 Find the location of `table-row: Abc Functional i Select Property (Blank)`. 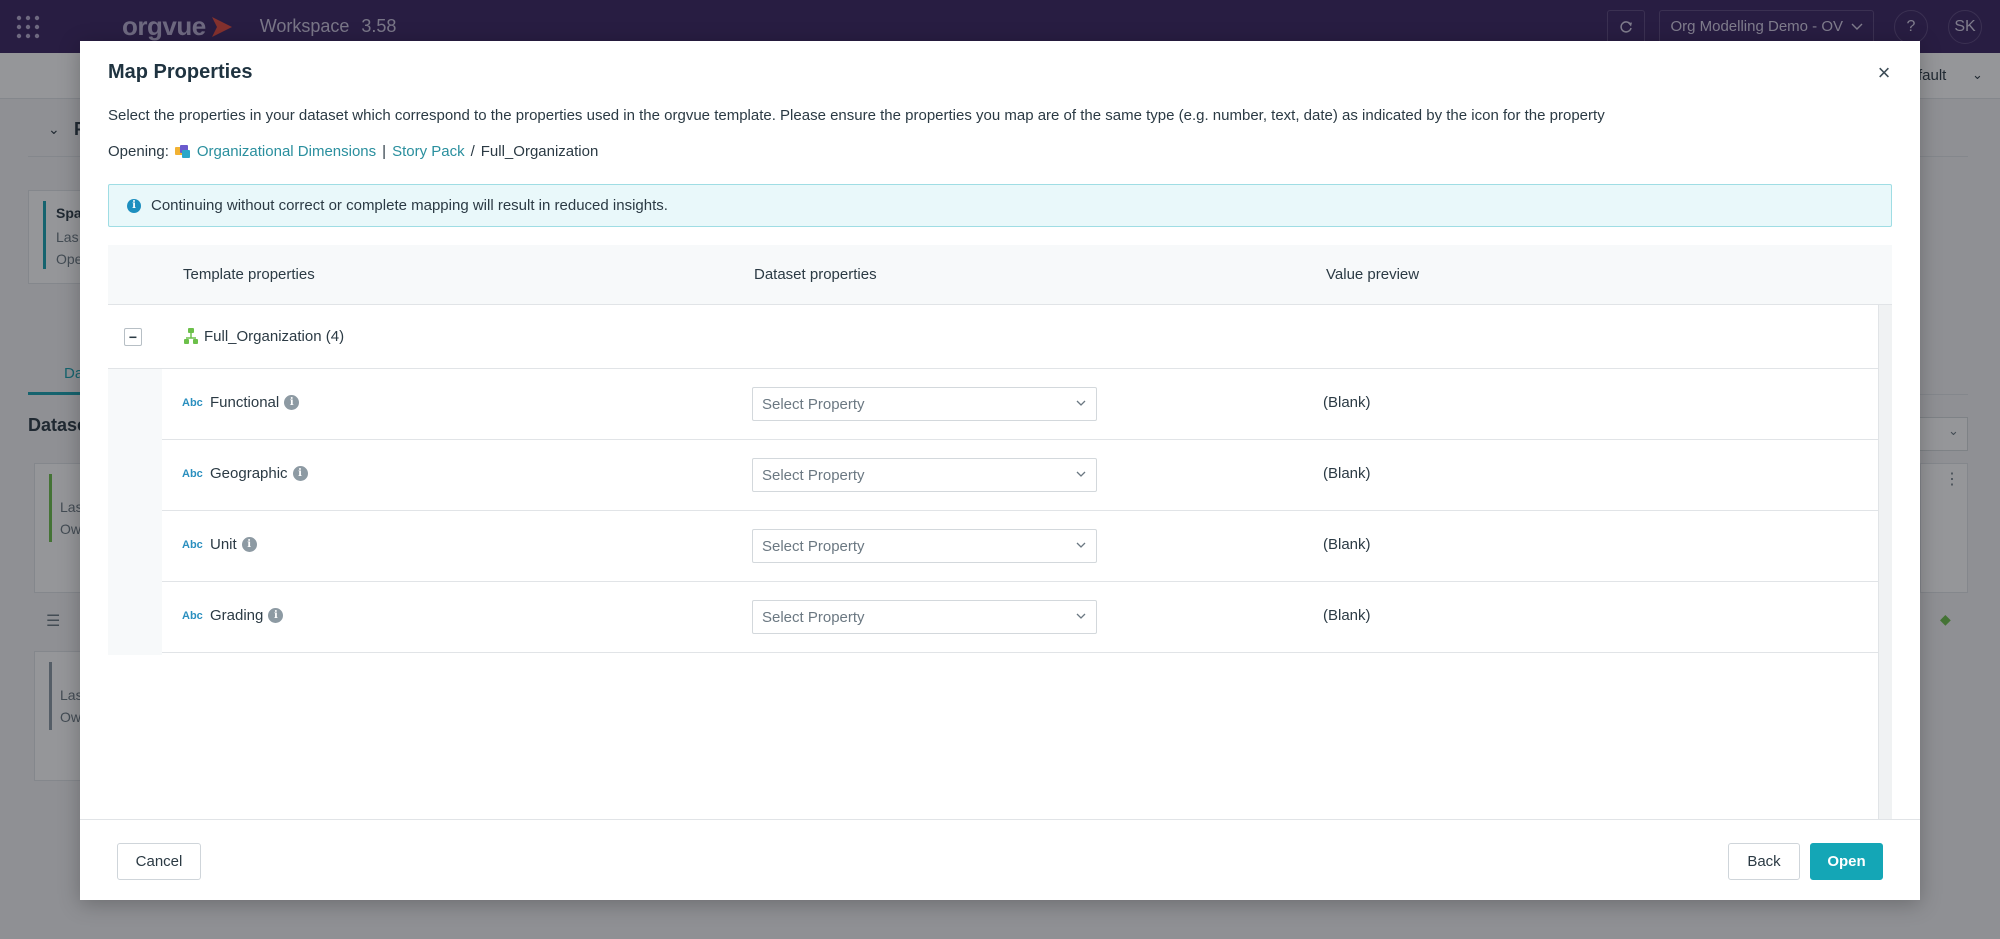

table-row: Abc Functional i Select Property (Blank) is located at coordinates (1020, 404).